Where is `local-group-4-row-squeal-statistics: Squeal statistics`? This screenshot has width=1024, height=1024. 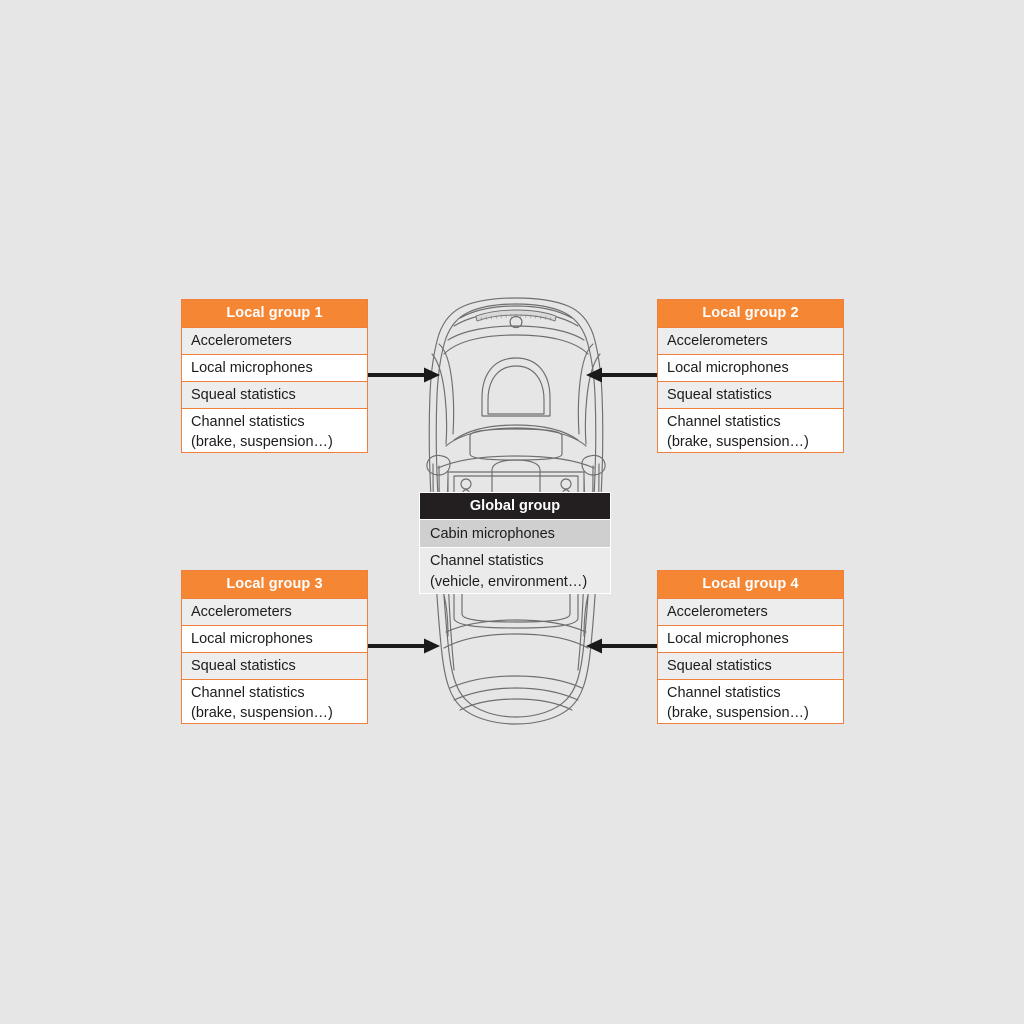
local-group-4-row-squeal-statistics: Squeal statistics is located at coordinates (750, 665).